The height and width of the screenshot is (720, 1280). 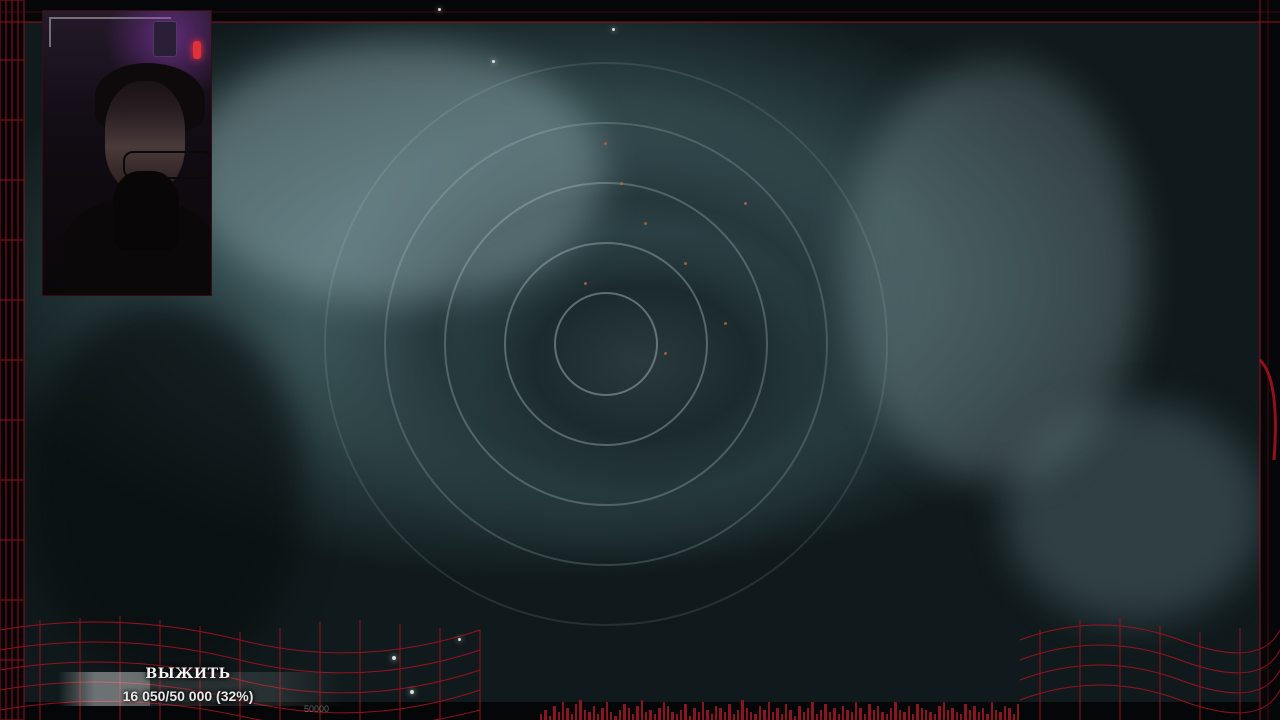 What do you see at coordinates (197, 50) in the screenshot?
I see `red-lamp-icon` at bounding box center [197, 50].